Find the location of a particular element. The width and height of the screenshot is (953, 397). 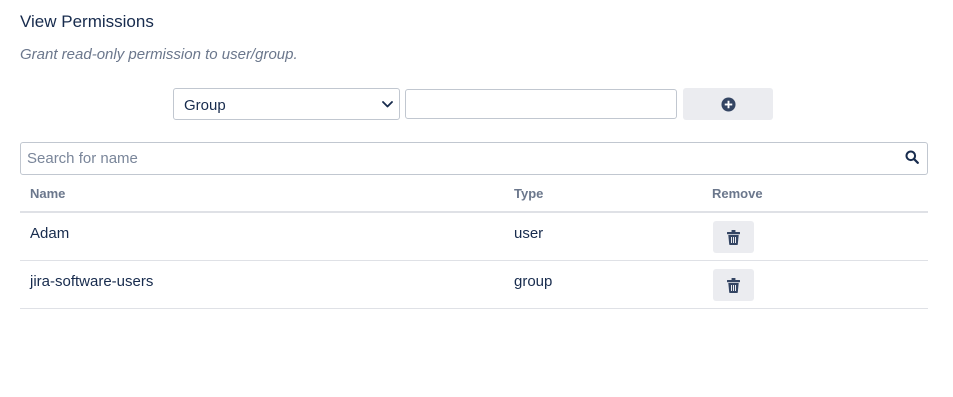

row-name: Adam is located at coordinates (50, 233).